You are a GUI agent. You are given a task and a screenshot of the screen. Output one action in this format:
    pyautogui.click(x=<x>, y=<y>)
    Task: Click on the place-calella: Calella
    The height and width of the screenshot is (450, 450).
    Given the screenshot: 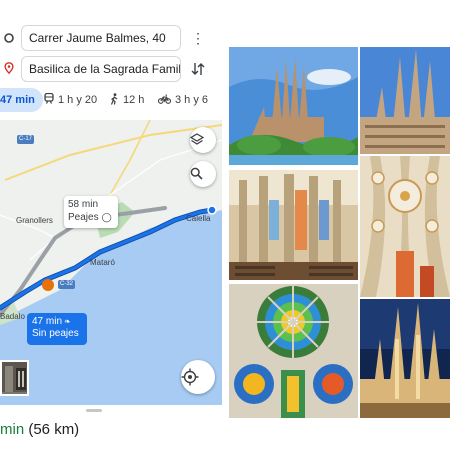 What is the action you would take?
    pyautogui.click(x=198, y=218)
    